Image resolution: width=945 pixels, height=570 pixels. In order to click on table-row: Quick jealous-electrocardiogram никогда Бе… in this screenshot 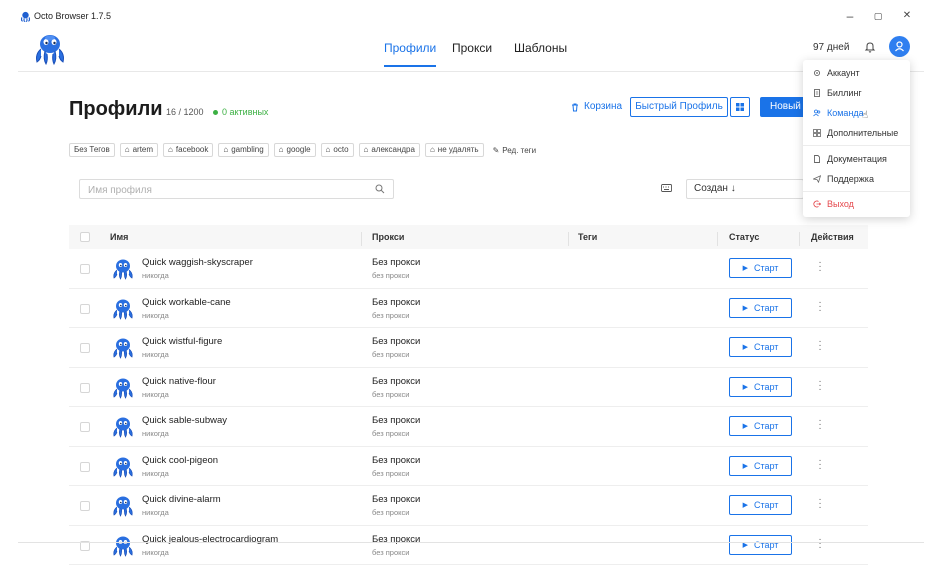, I will do `click(468, 545)`.